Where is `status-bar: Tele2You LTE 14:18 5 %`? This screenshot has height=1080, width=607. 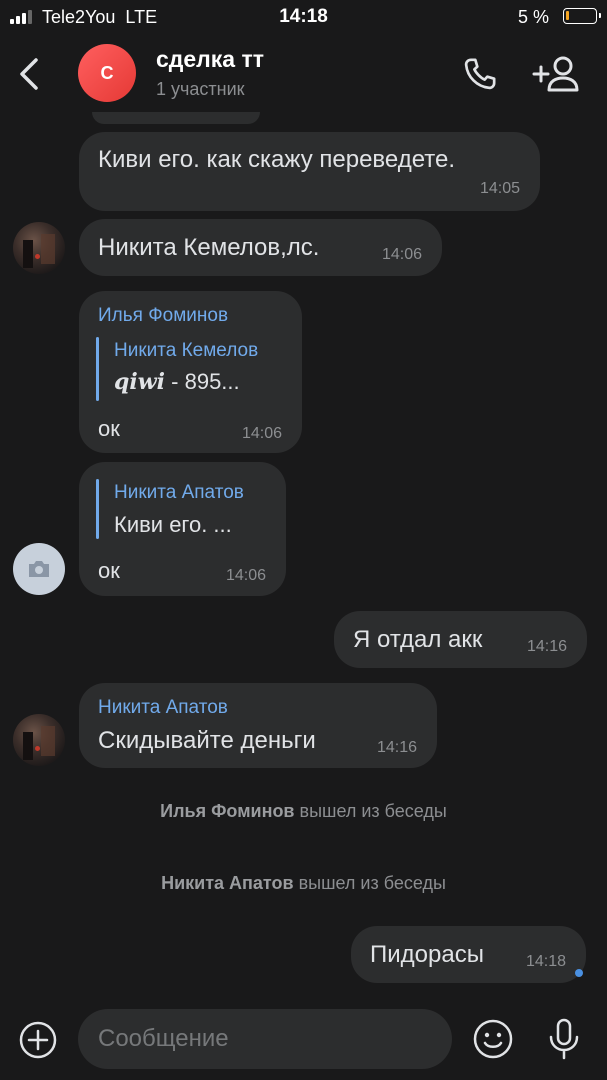
status-bar: Tele2You LTE 14:18 5 % is located at coordinates (303, 17).